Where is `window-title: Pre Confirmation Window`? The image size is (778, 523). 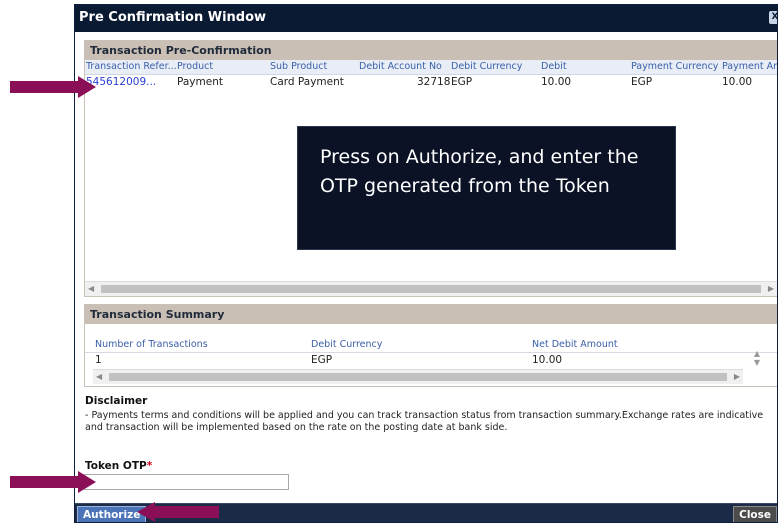
window-title: Pre Confirmation Window is located at coordinates (173, 17).